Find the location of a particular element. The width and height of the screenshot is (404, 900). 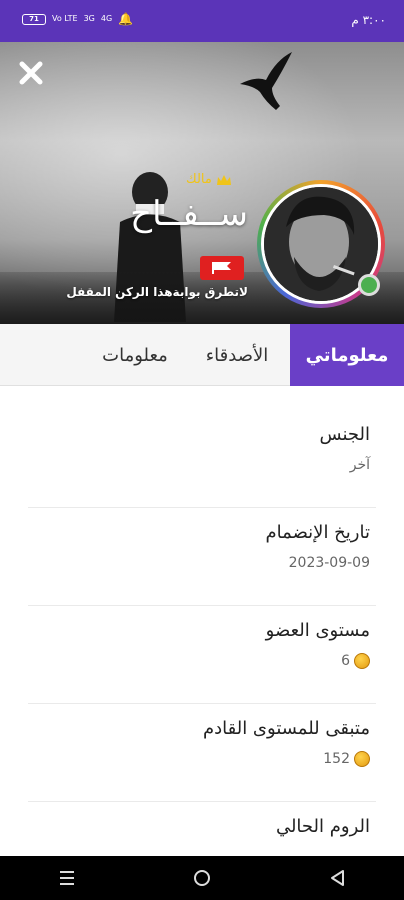

battery-level: 71 is located at coordinates (34, 19).